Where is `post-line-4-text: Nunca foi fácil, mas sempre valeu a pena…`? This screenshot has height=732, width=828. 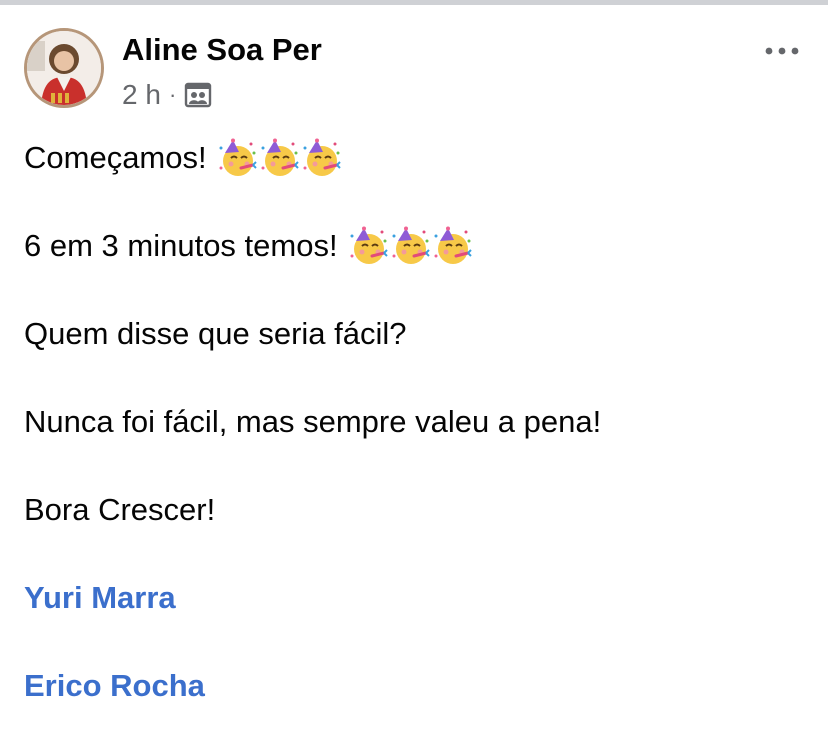 post-line-4-text: Nunca foi fácil, mas sempre valeu a pena… is located at coordinates (313, 421).